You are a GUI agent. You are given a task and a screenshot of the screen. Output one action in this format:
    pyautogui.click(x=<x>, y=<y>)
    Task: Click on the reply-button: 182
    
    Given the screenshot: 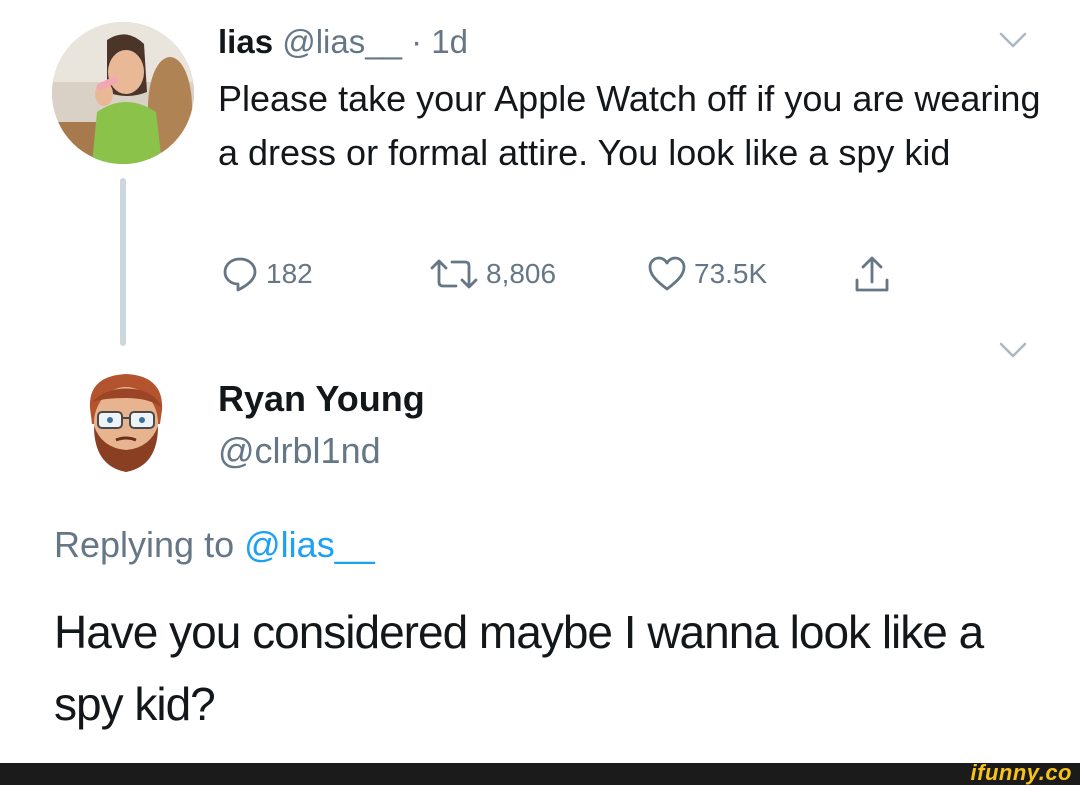 What is the action you would take?
    pyautogui.click(x=266, y=274)
    